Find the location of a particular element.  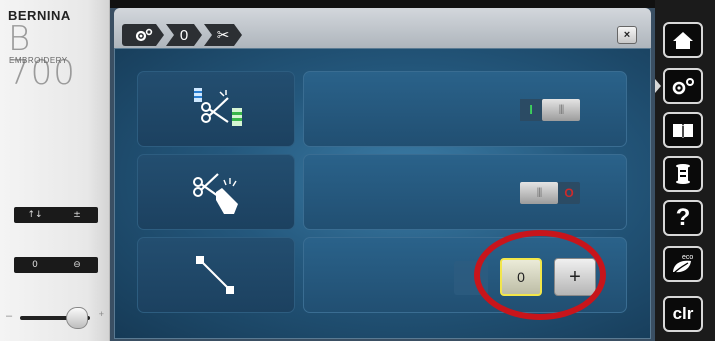

cut-touch-toggle: ||| O is located at coordinates (550, 193).